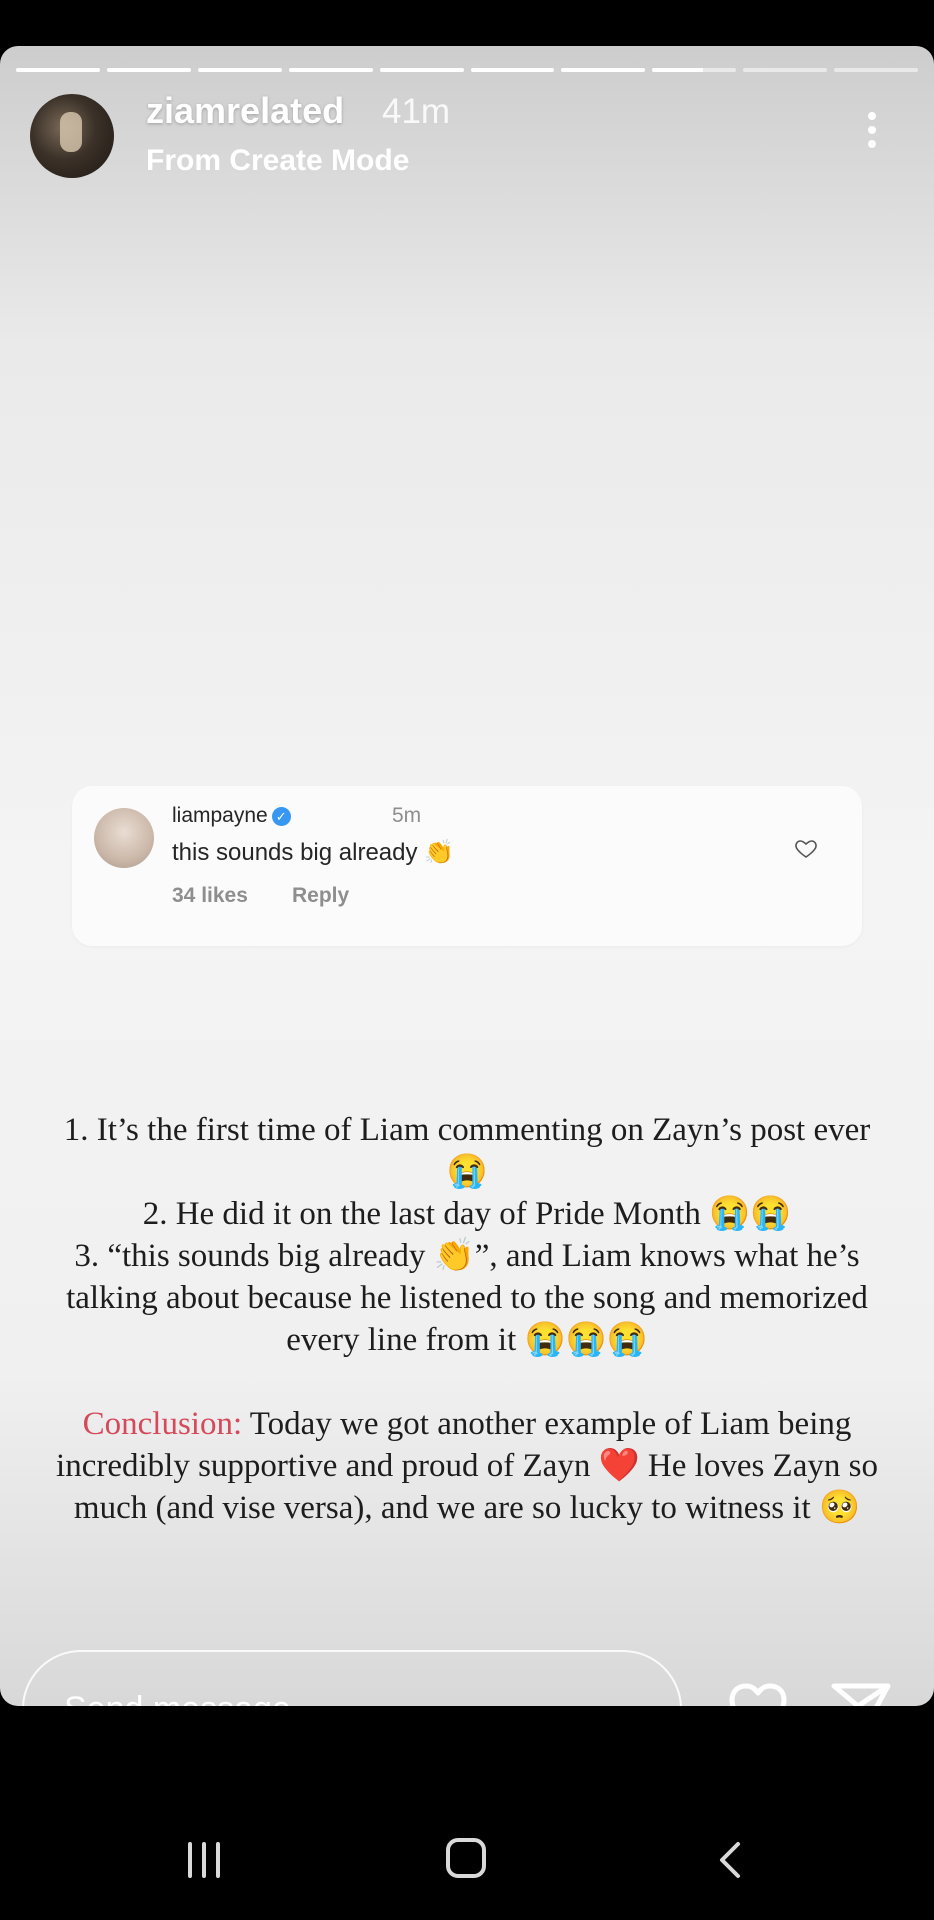 This screenshot has width=934, height=1920. I want to click on comment-reply: Reply, so click(321, 895).